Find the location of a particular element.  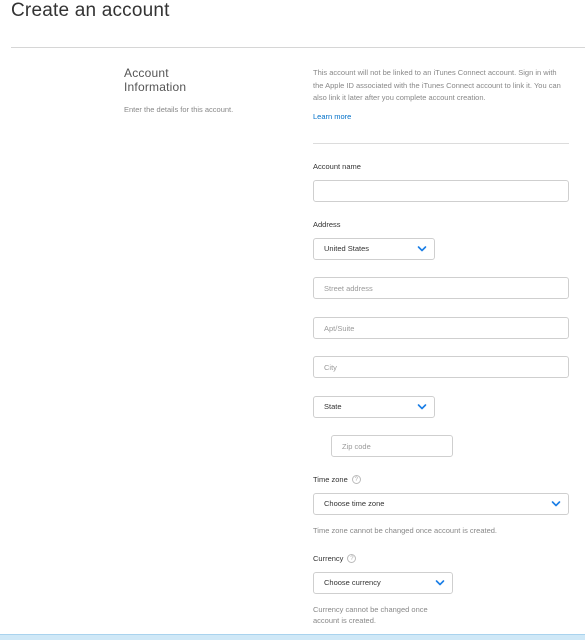

section-heading: Account Information is located at coordinates (179, 80).